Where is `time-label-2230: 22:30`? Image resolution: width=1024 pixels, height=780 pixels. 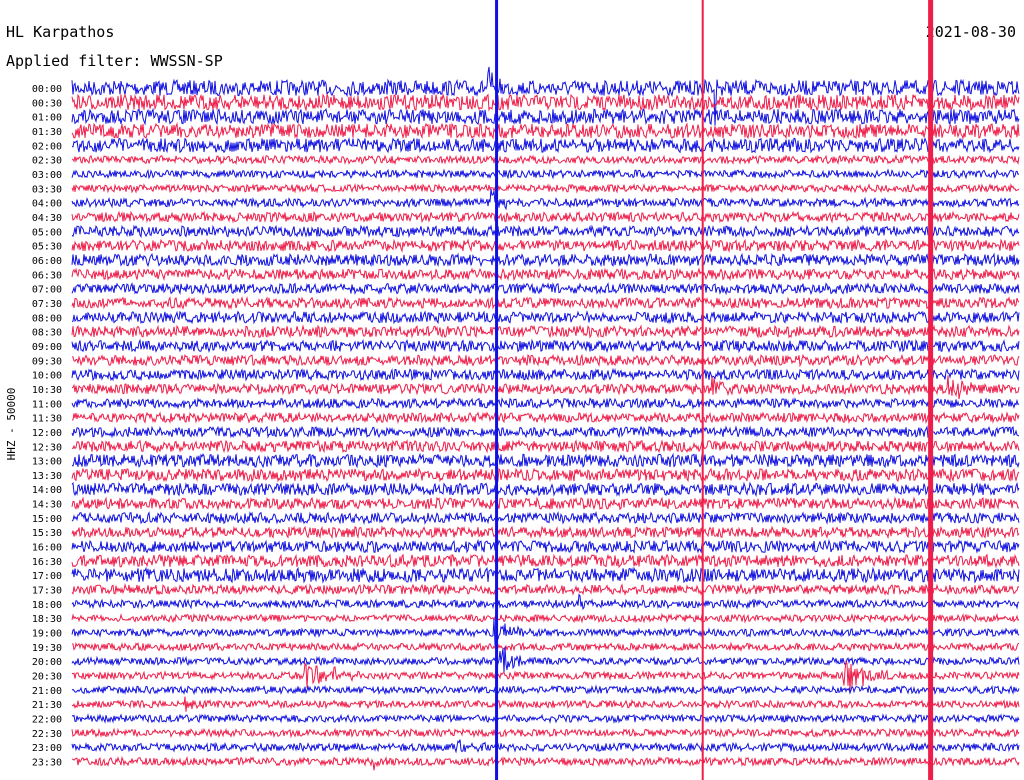
time-label-2230: 22:30 is located at coordinates (47, 734).